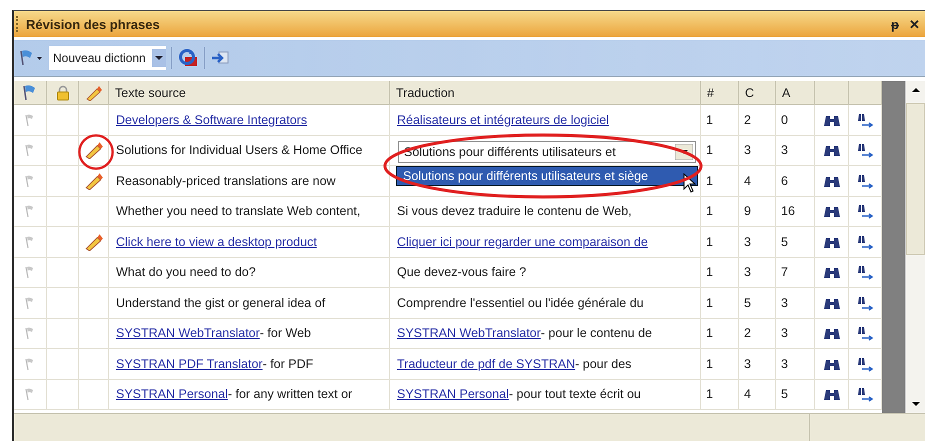 The height and width of the screenshot is (441, 925). What do you see at coordinates (547, 176) in the screenshot?
I see `dropdown-option: Solutions pour différents utilisateurs et siège` at bounding box center [547, 176].